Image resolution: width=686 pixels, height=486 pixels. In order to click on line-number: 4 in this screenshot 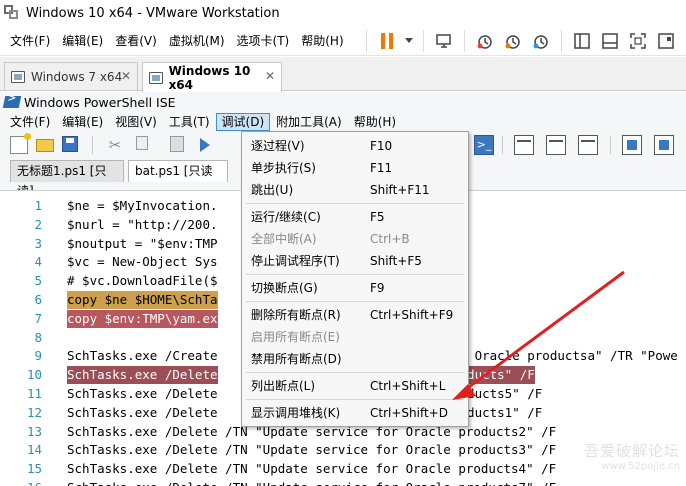, I will do `click(38, 262)`.